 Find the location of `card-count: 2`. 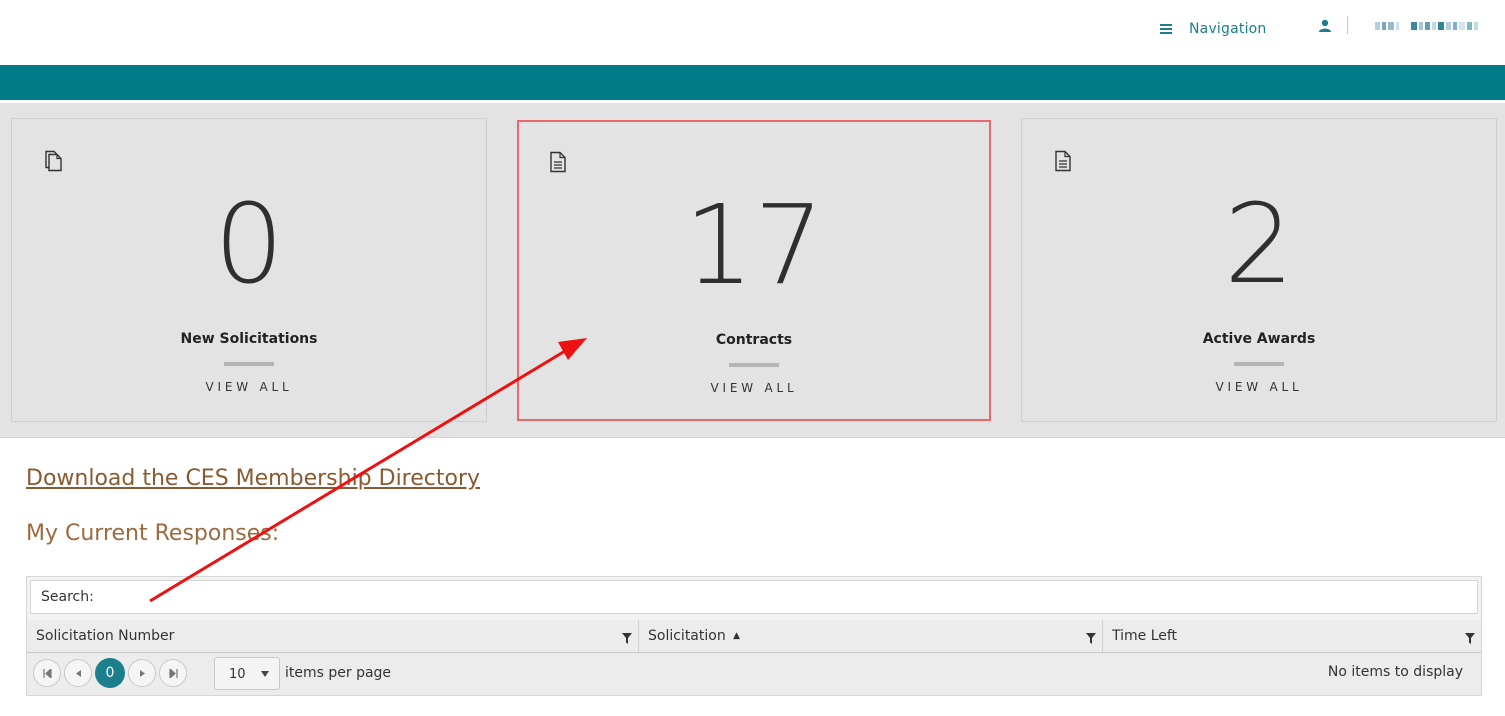

card-count: 2 is located at coordinates (1259, 244).